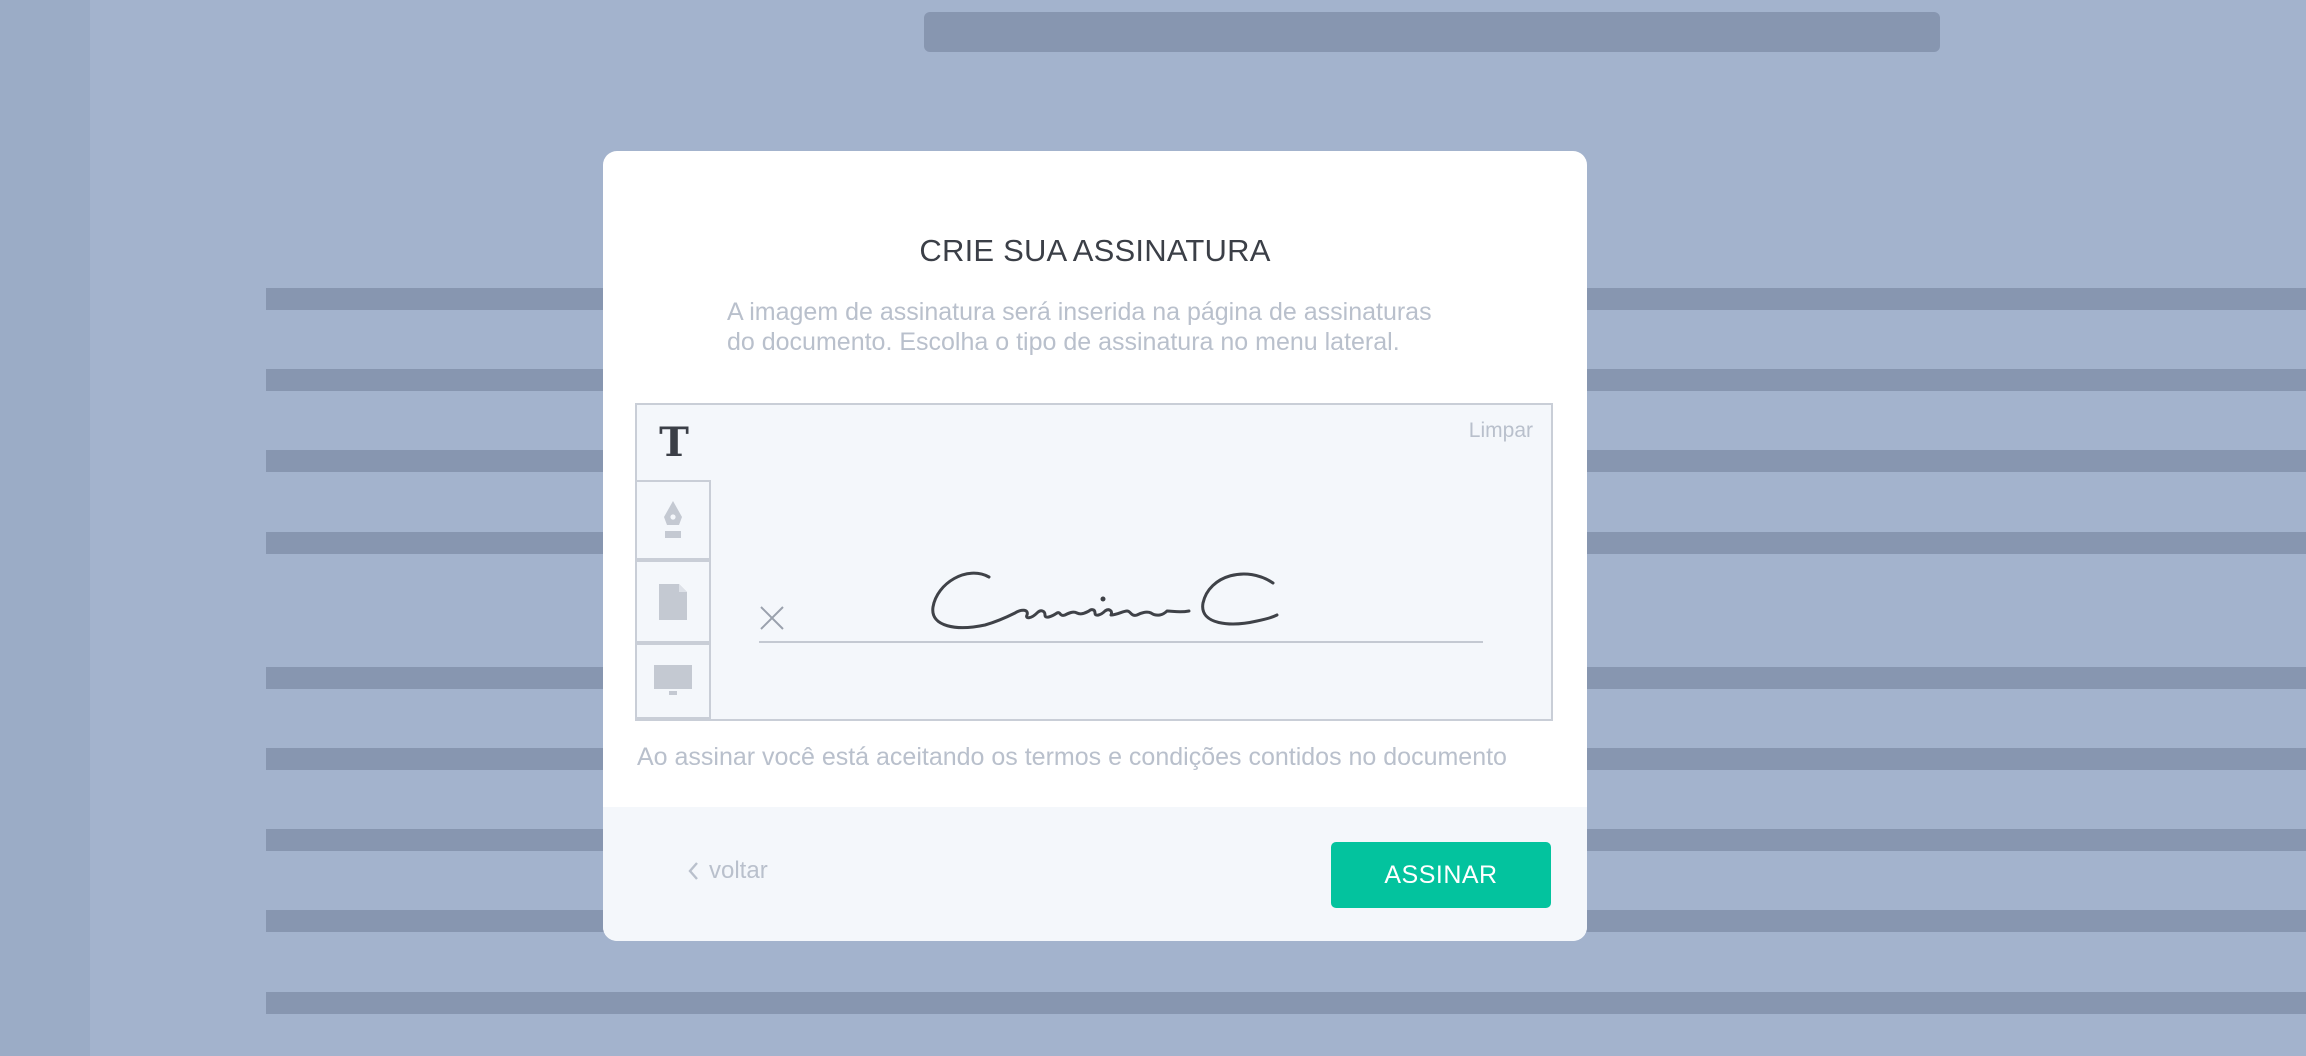 The image size is (2306, 1056). What do you see at coordinates (1286, 1003) in the screenshot?
I see `document-line` at bounding box center [1286, 1003].